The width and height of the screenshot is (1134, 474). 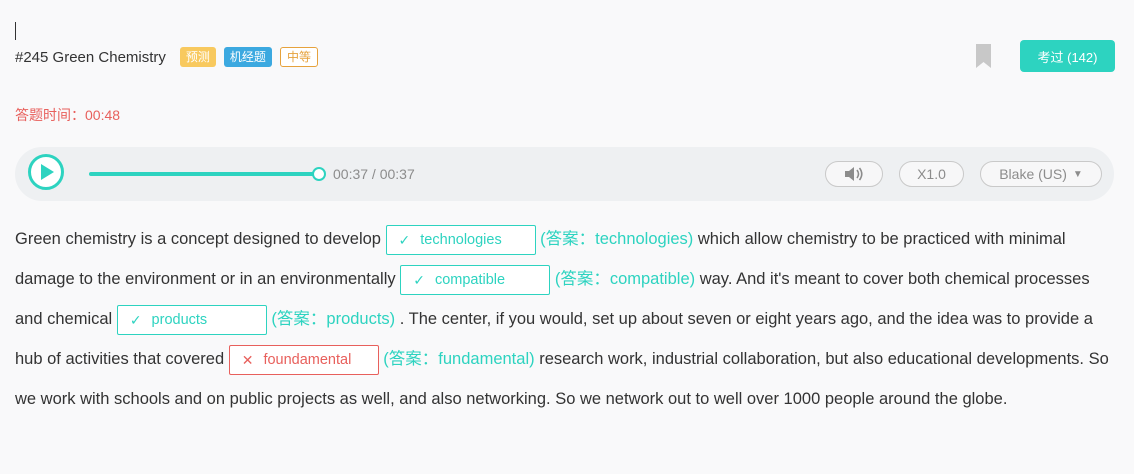 I want to click on text-cursor, so click(x=15, y=31).